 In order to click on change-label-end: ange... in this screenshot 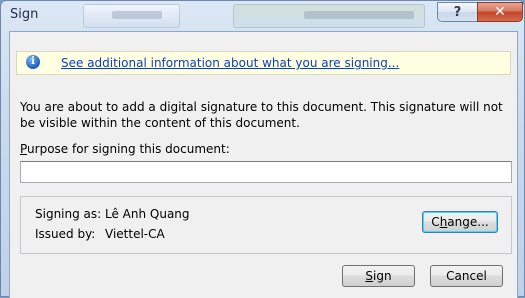, I will do `click(468, 222)`.